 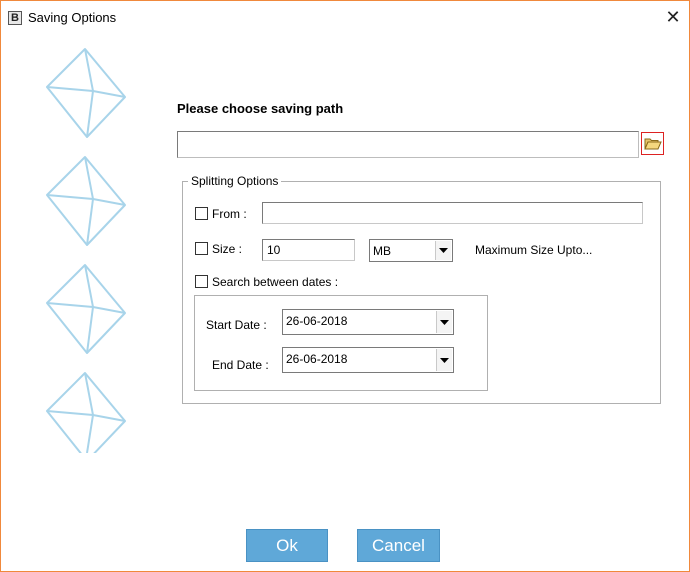 I want to click on end-date-arrow, so click(x=444, y=360).